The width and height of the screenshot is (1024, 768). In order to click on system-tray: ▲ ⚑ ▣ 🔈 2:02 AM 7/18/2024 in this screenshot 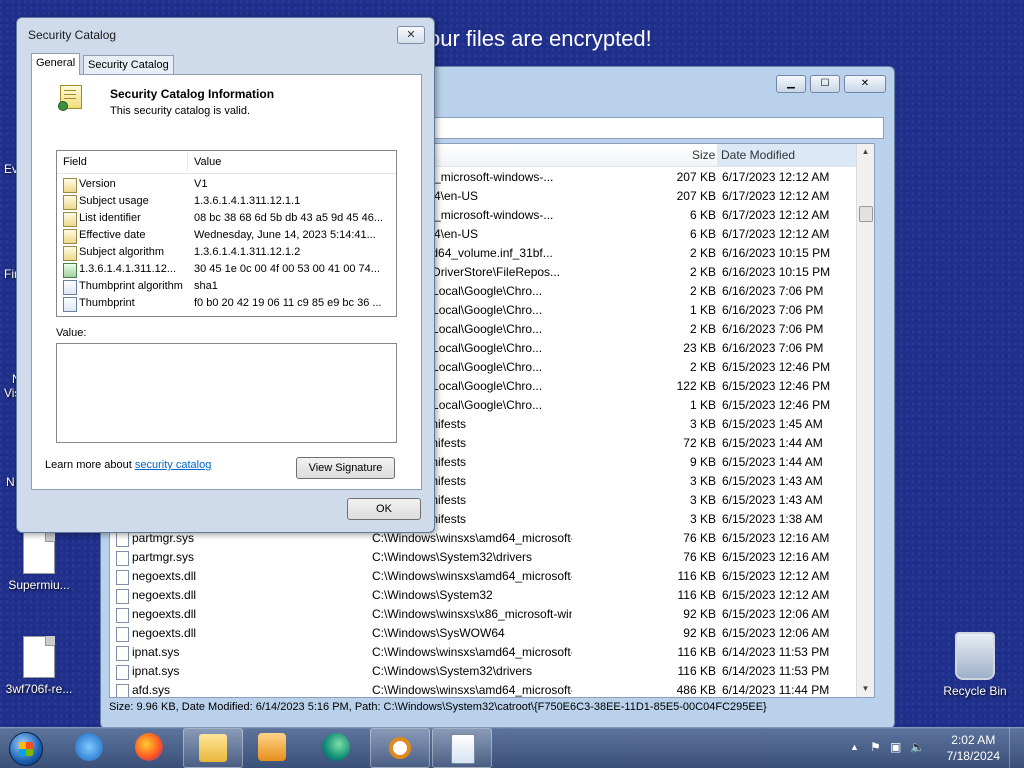, I will do `click(929, 747)`.